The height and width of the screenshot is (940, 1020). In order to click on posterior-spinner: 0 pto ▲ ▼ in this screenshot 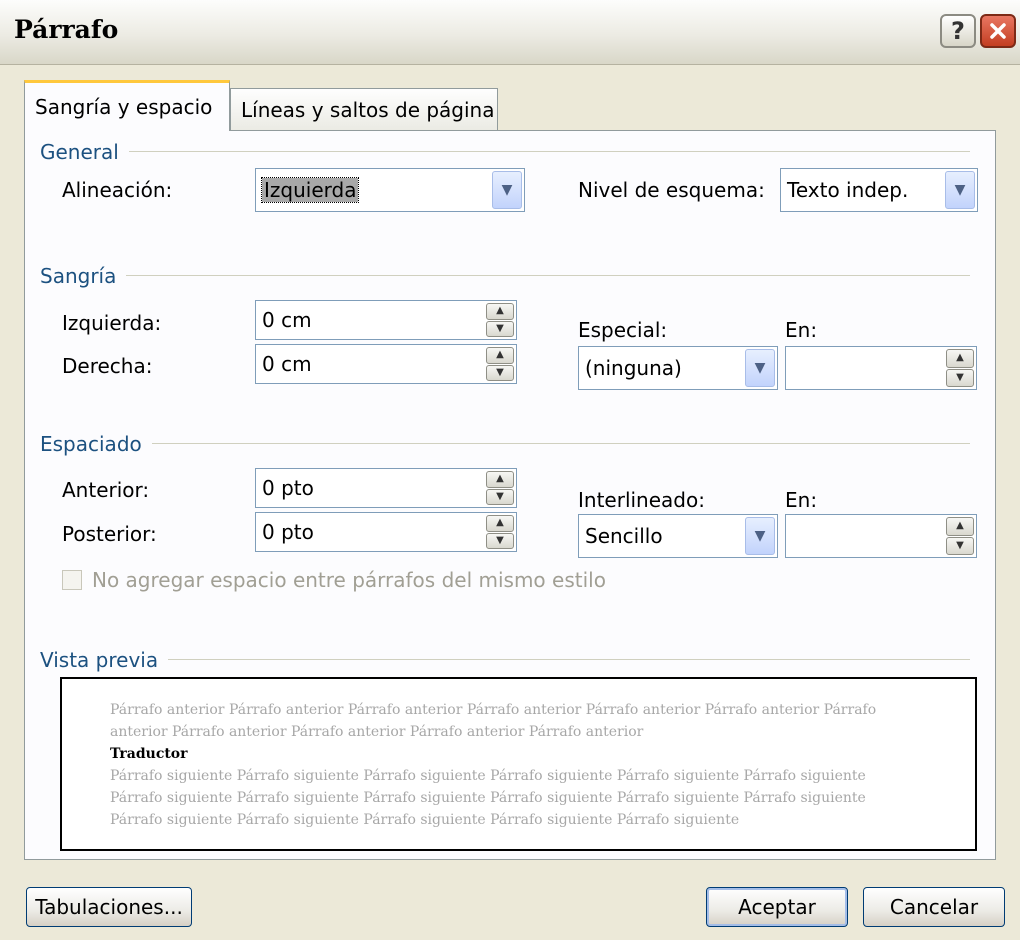, I will do `click(386, 532)`.